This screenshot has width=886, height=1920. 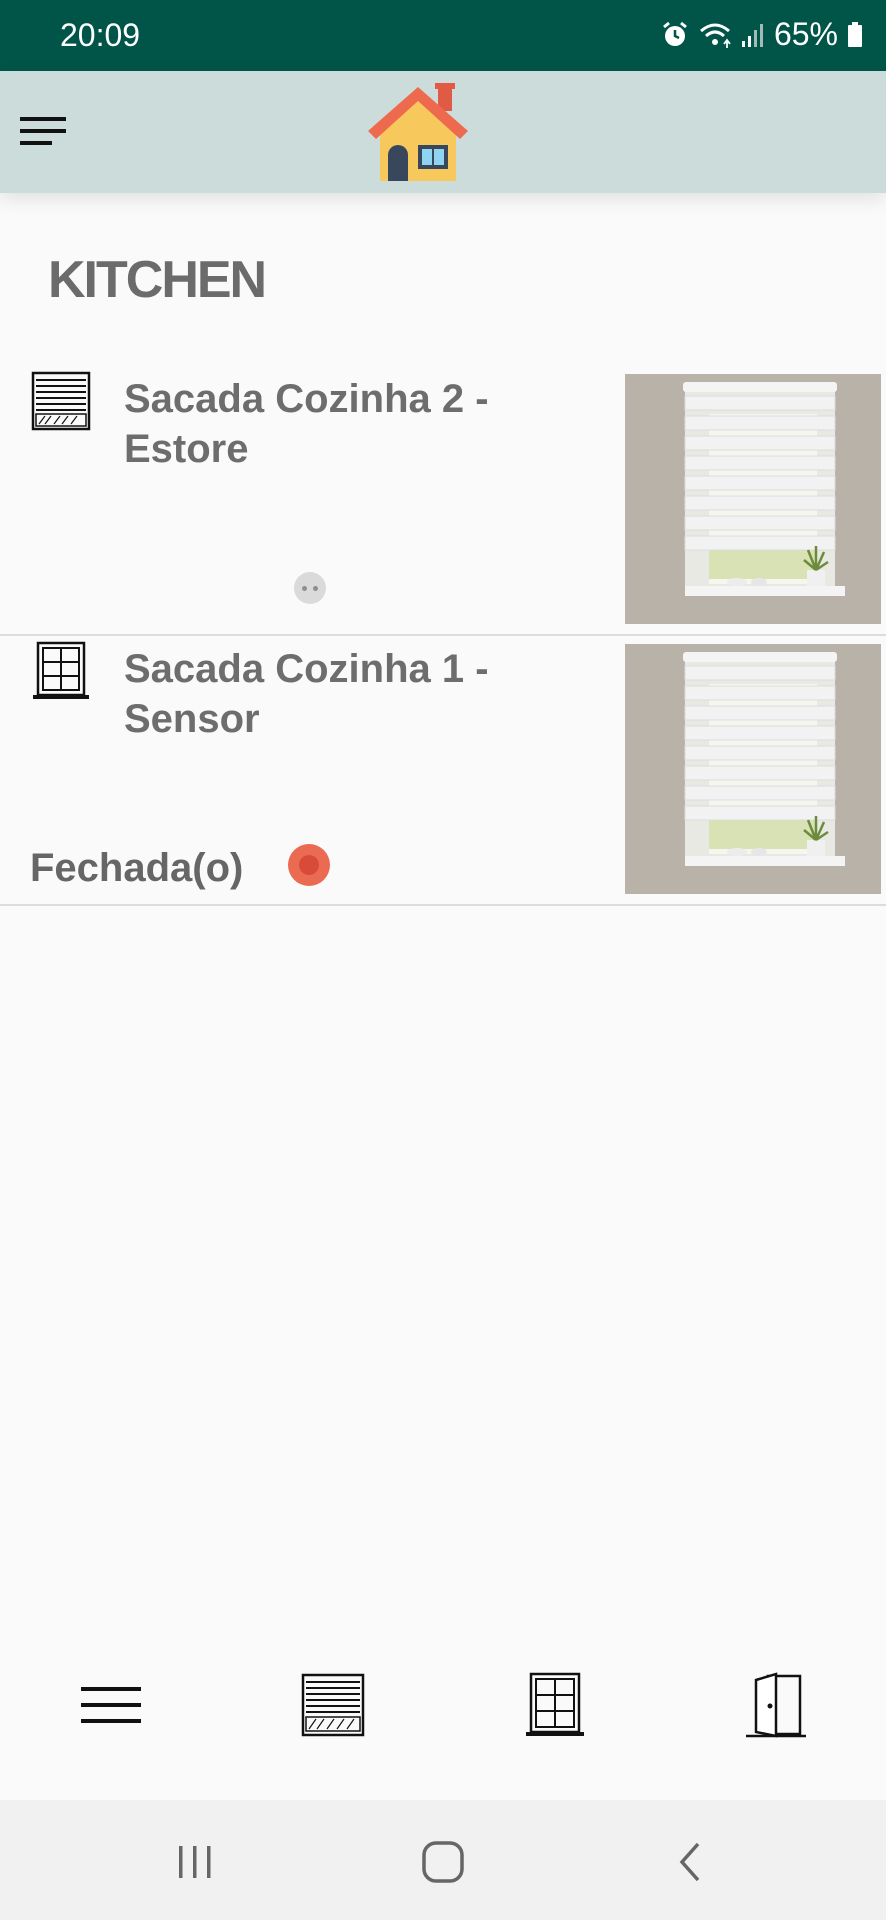 What do you see at coordinates (775, 1705) in the screenshot?
I see `nav-door-icon` at bounding box center [775, 1705].